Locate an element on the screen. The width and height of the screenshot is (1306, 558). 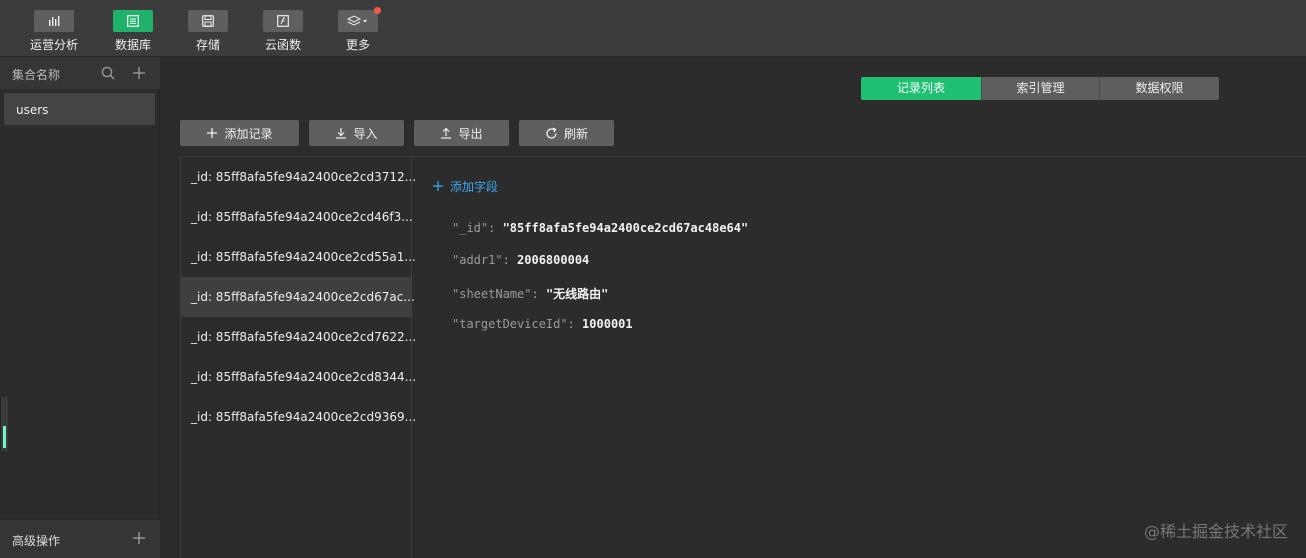
toolbar-label: 存储 is located at coordinates (207, 45).